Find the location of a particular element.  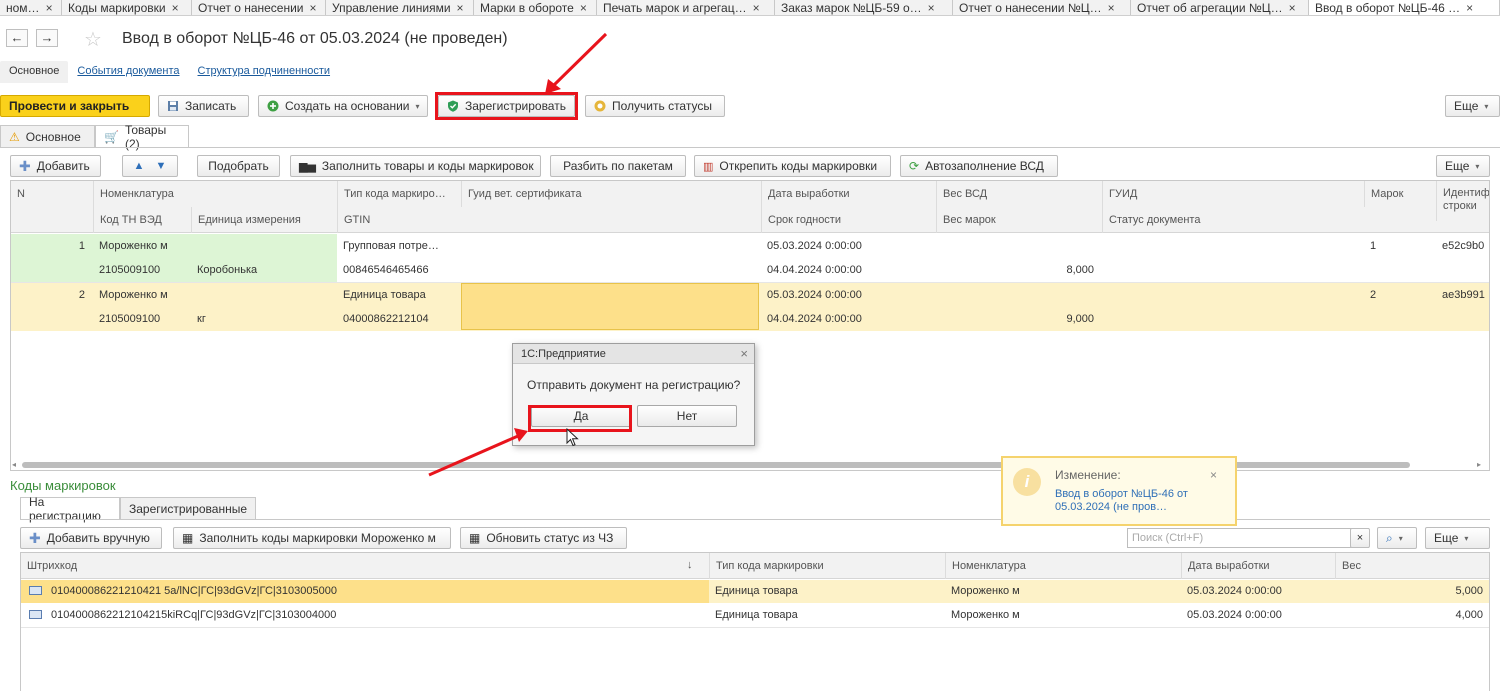

code-row-2-weight: 4,000 is located at coordinates (1412, 615).